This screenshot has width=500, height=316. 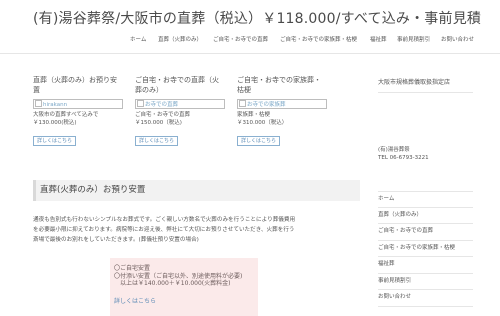 I want to click on card-text-line: 家族葬・枯梗, so click(x=254, y=115).